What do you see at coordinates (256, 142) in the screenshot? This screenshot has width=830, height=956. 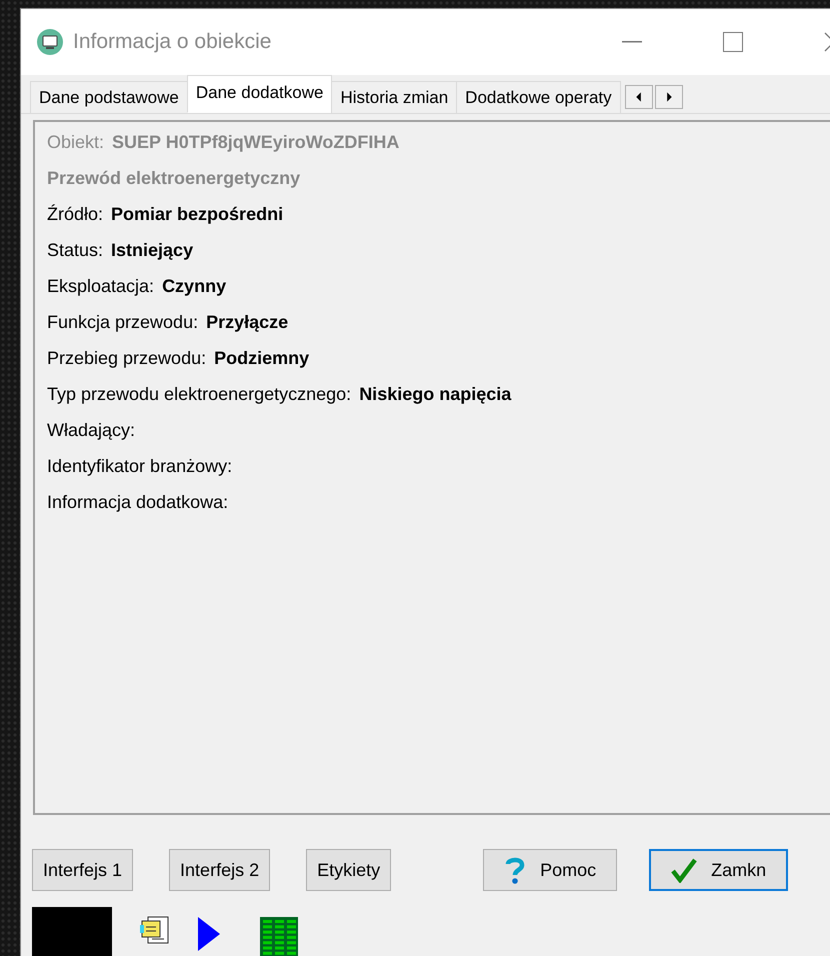 I see `object-id: SUEP H0TPf8jqWEyiroWoZDFIHA` at bounding box center [256, 142].